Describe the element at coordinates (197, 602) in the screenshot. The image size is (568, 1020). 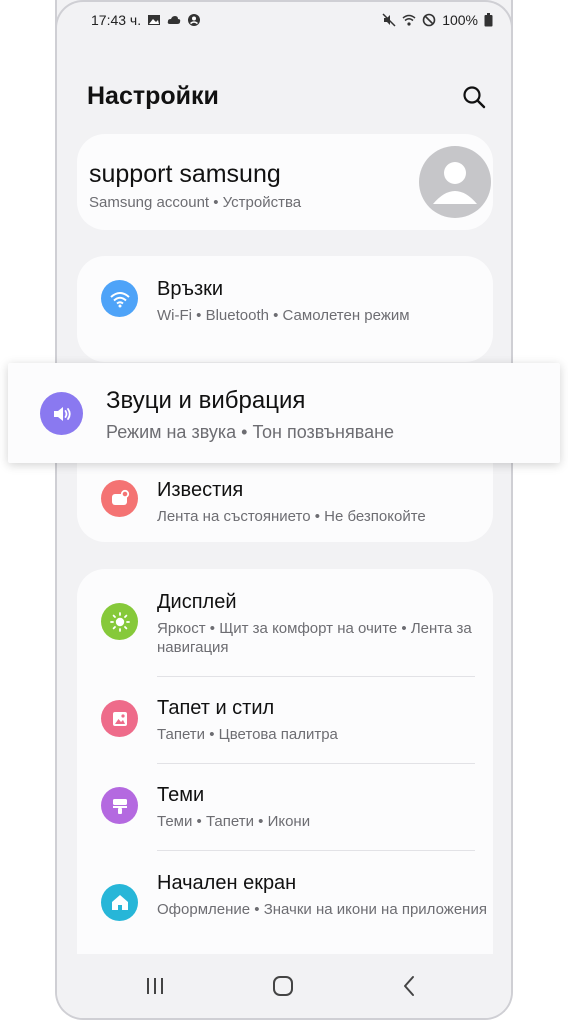
I see `settings-item-title: Дисплей` at that location.